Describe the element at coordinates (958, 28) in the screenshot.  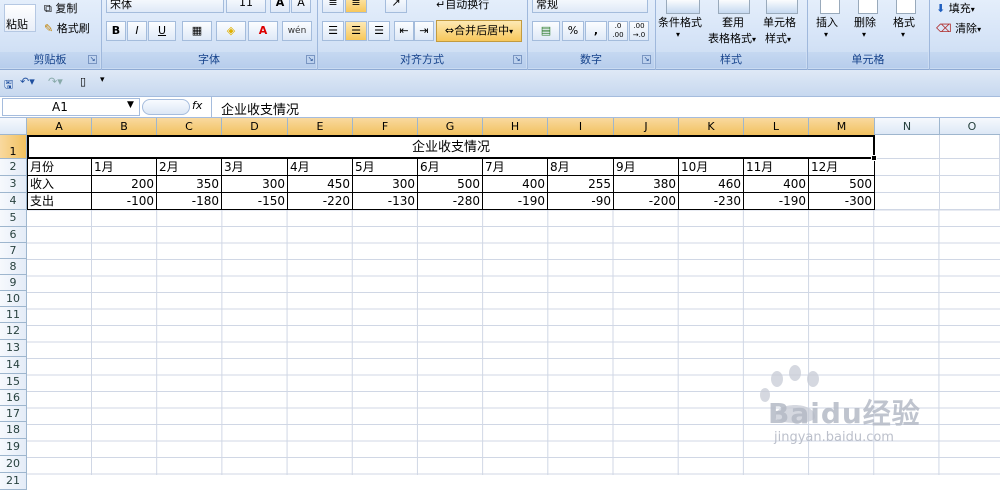
I see `clear-button: ⌫ 清除▾` at that location.